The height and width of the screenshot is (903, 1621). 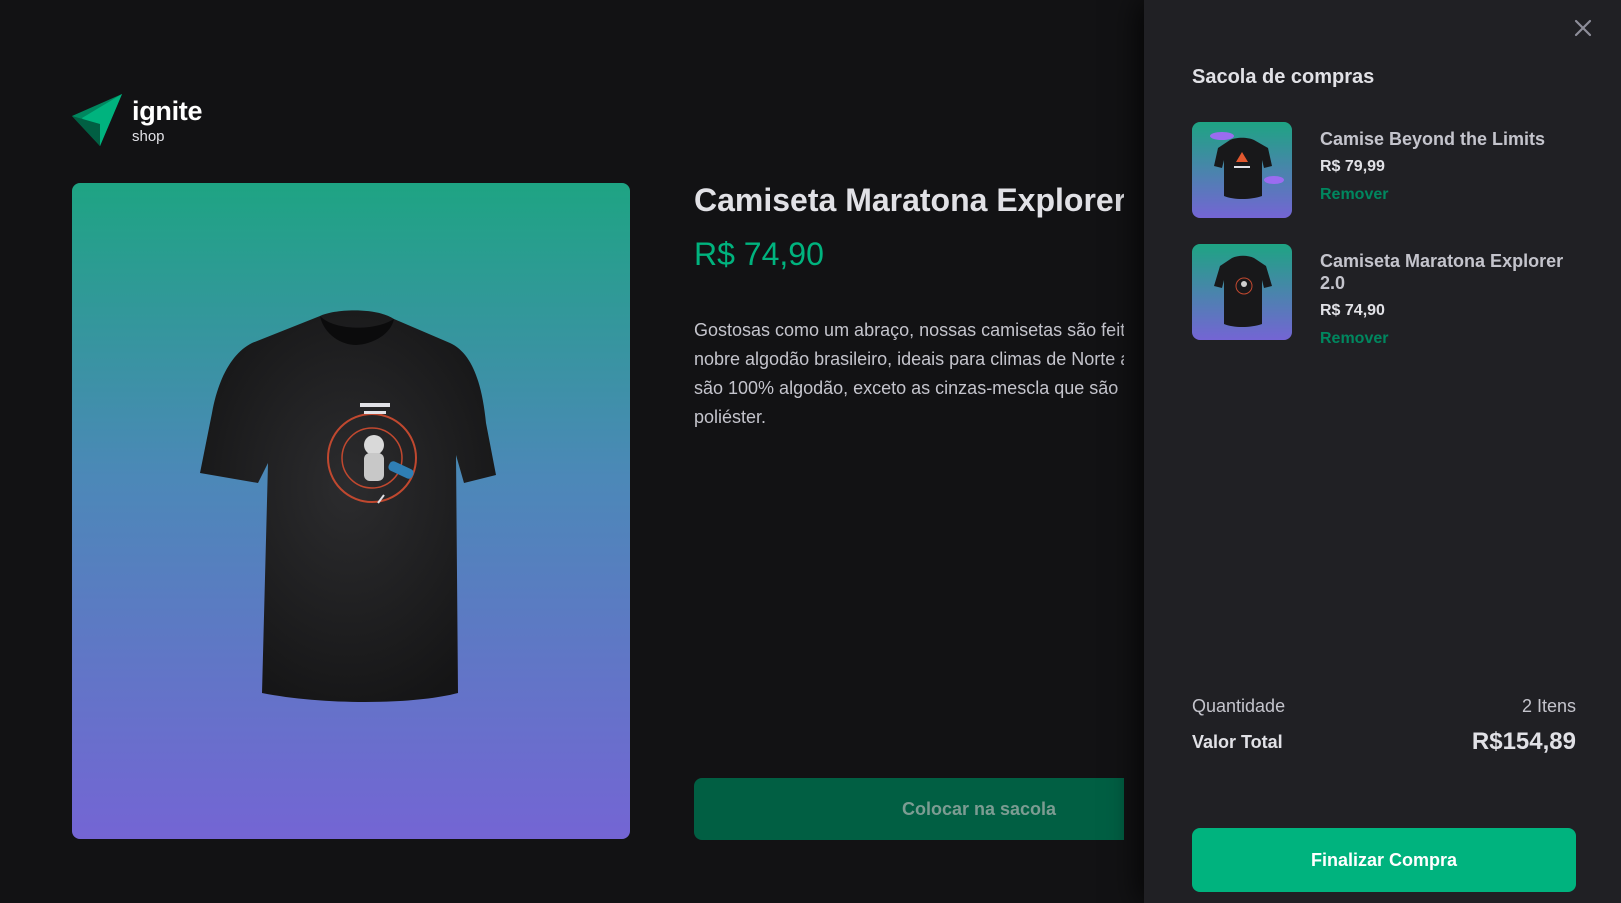 What do you see at coordinates (167, 111) in the screenshot?
I see `brand-name: ignite` at bounding box center [167, 111].